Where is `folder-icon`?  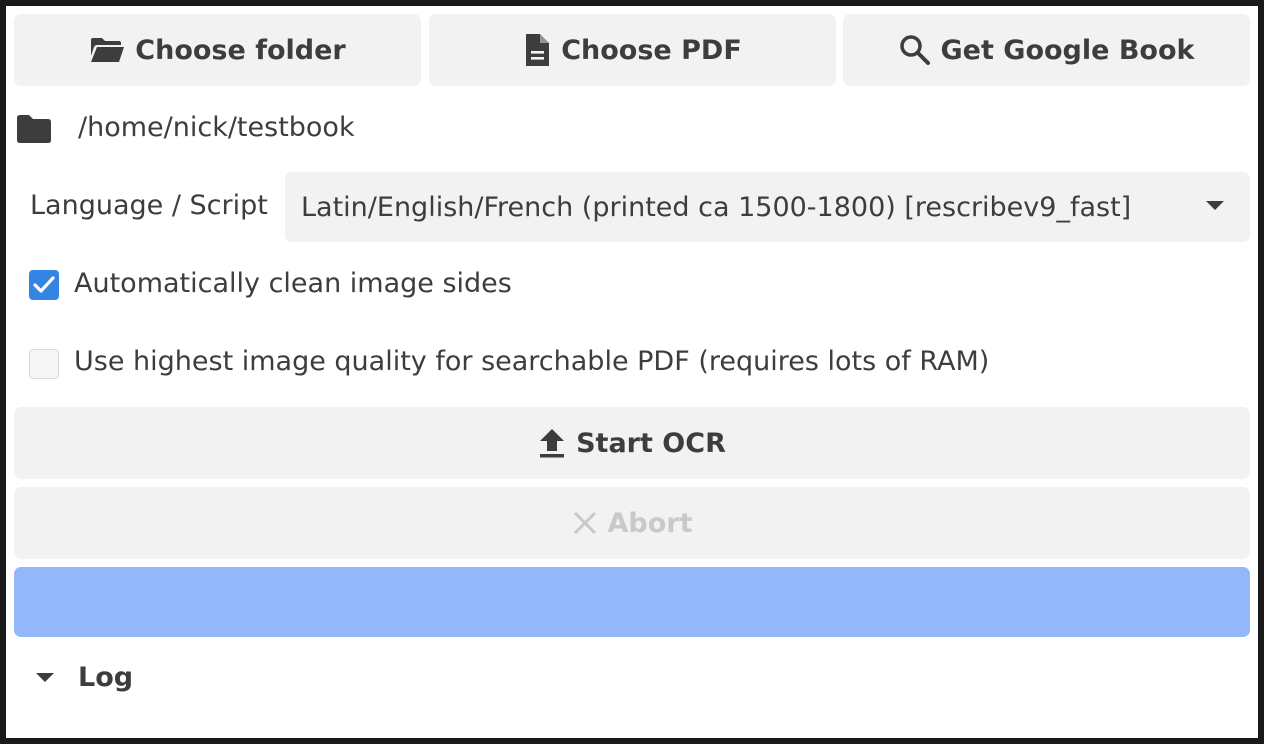
folder-icon is located at coordinates (34, 131).